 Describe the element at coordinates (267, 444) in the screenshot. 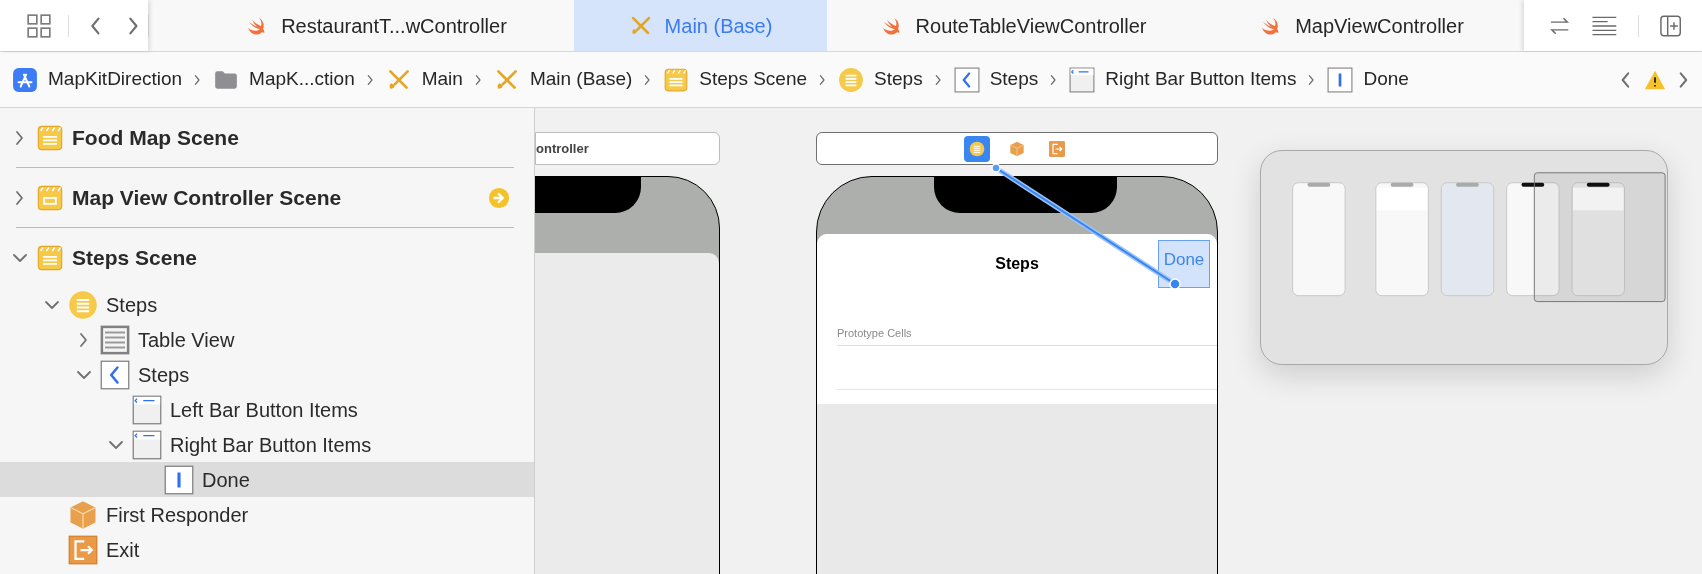

I see `outline-row: Right Bar Button Items` at that location.